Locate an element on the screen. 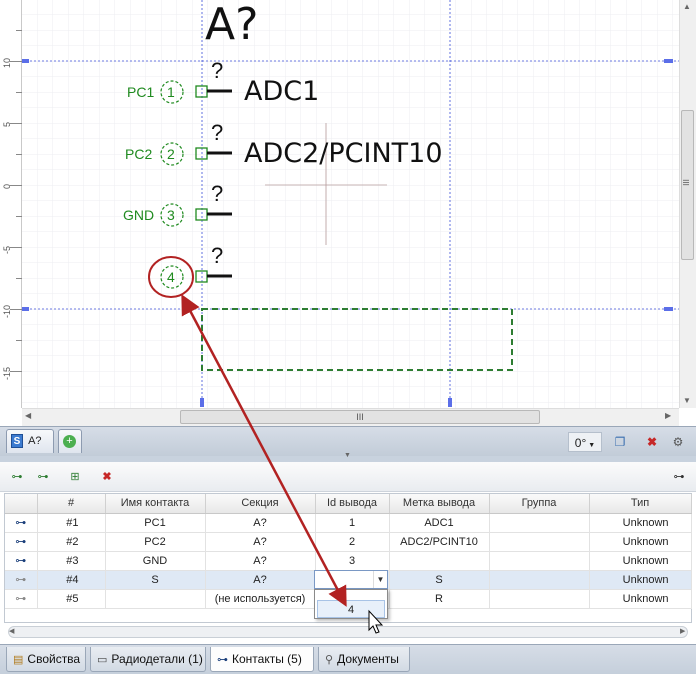 This screenshot has height=674, width=696. tab-documents: ⚲ Документы is located at coordinates (364, 659).